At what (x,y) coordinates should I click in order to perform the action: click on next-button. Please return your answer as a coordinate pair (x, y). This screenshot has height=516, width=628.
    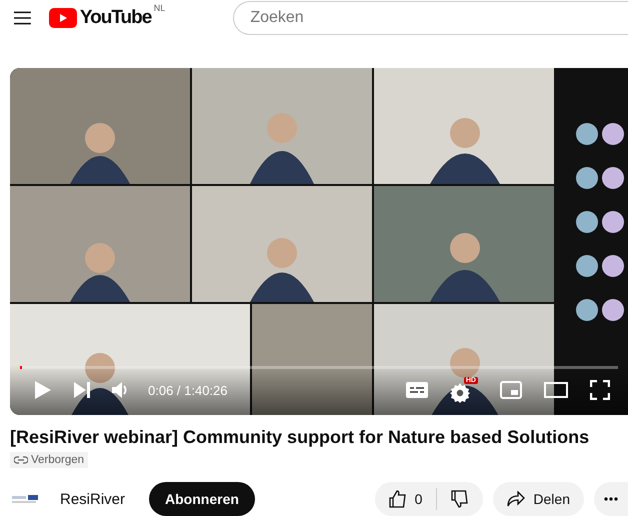
    Looking at the image, I should click on (82, 390).